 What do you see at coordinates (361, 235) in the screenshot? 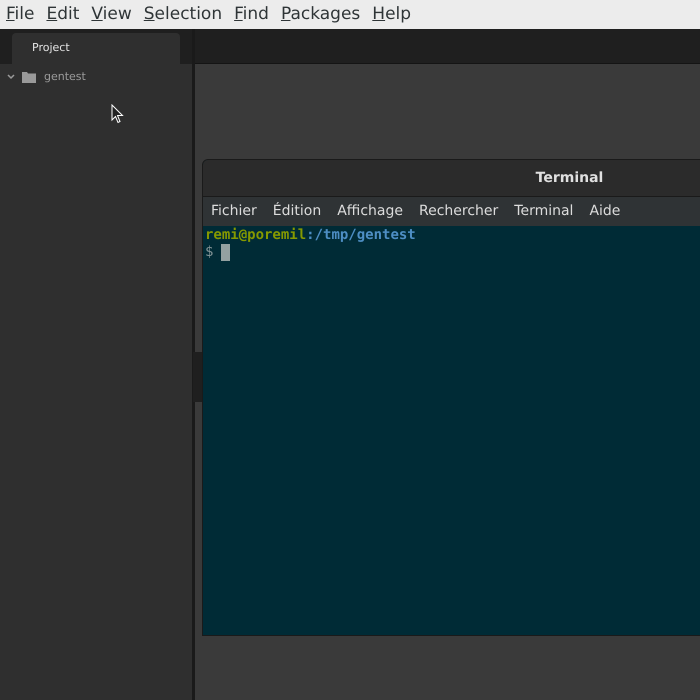
I see `prompt-path: :/tmp/gentest` at bounding box center [361, 235].